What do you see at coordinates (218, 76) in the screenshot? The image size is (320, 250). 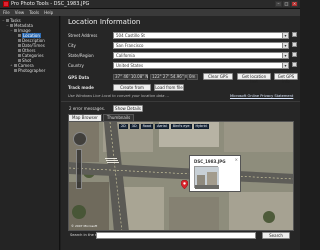 I see `clear-gps-button: Clear GPS` at bounding box center [218, 76].